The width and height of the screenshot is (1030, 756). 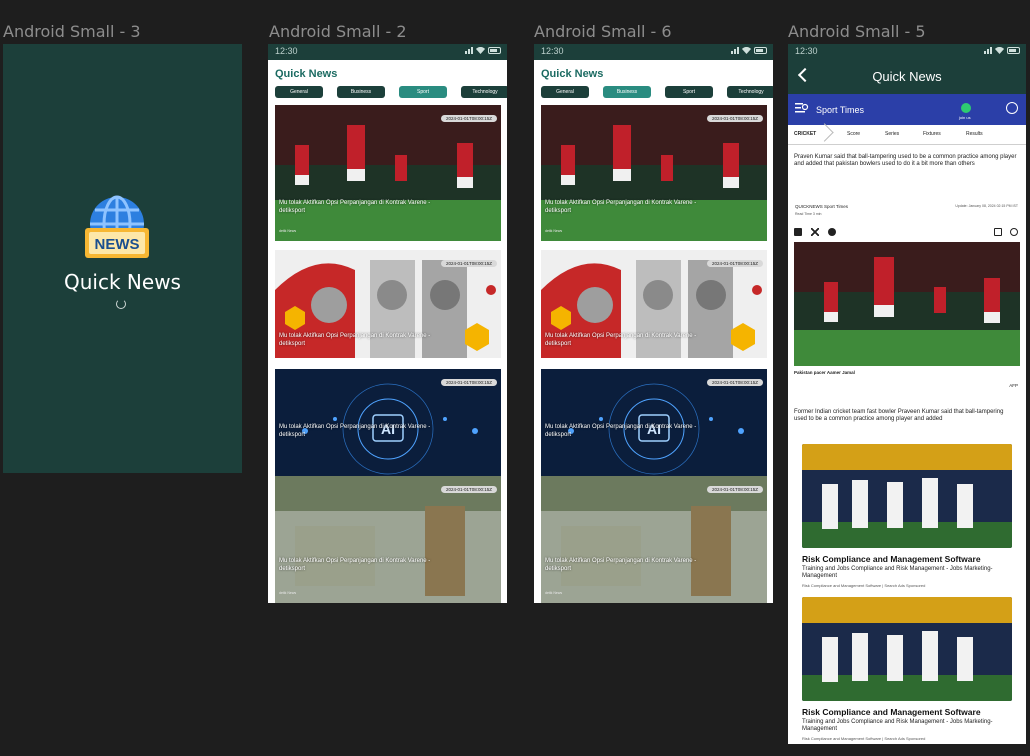 I want to click on splash-title: Quick News, so click(x=122, y=282).